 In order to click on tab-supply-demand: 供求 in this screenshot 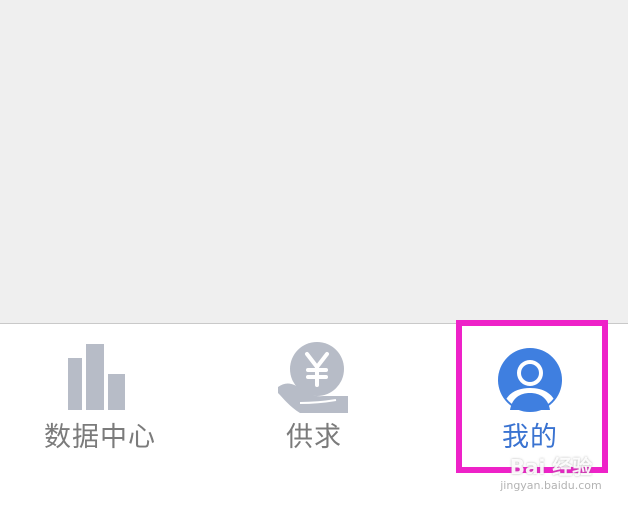, I will do `click(314, 399)`.